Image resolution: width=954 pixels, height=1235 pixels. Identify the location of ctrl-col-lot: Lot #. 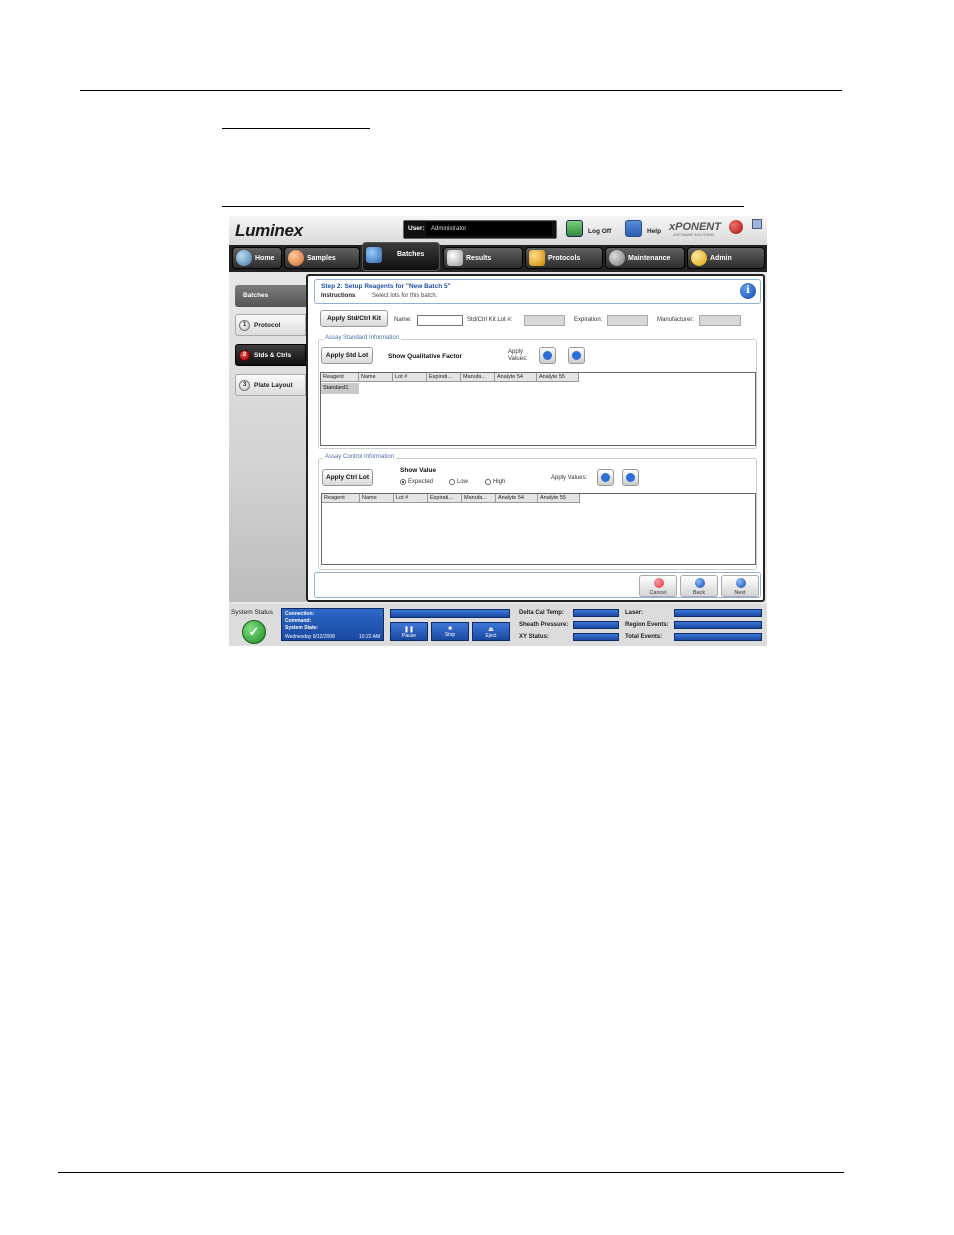
(411, 498).